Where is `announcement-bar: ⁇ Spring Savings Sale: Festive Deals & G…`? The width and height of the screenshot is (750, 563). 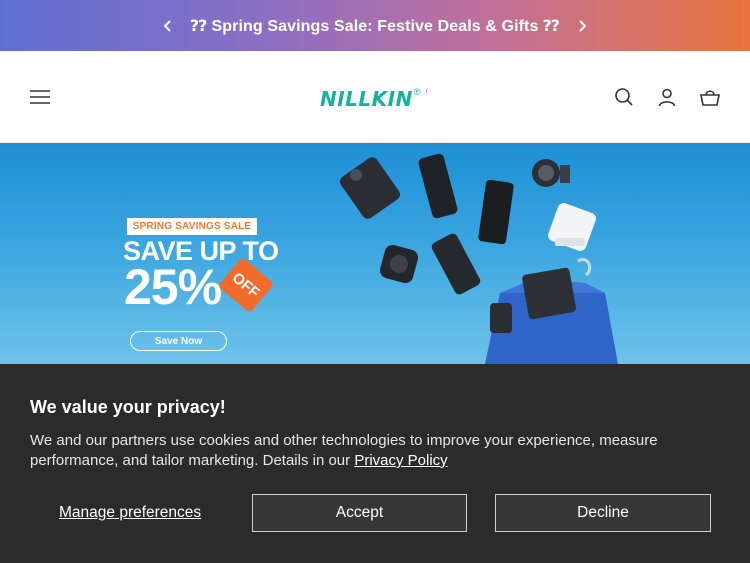
announcement-bar: ⁇ Spring Savings Sale: Festive Deals & G… is located at coordinates (375, 25).